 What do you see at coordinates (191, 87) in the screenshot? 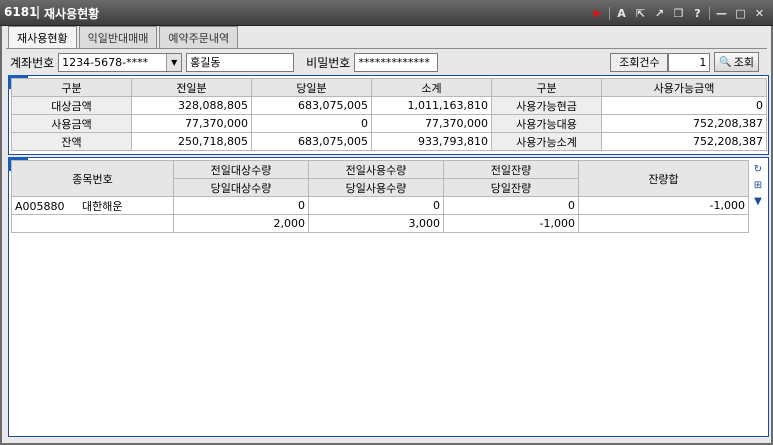
I see `column-header: 전일분` at bounding box center [191, 87].